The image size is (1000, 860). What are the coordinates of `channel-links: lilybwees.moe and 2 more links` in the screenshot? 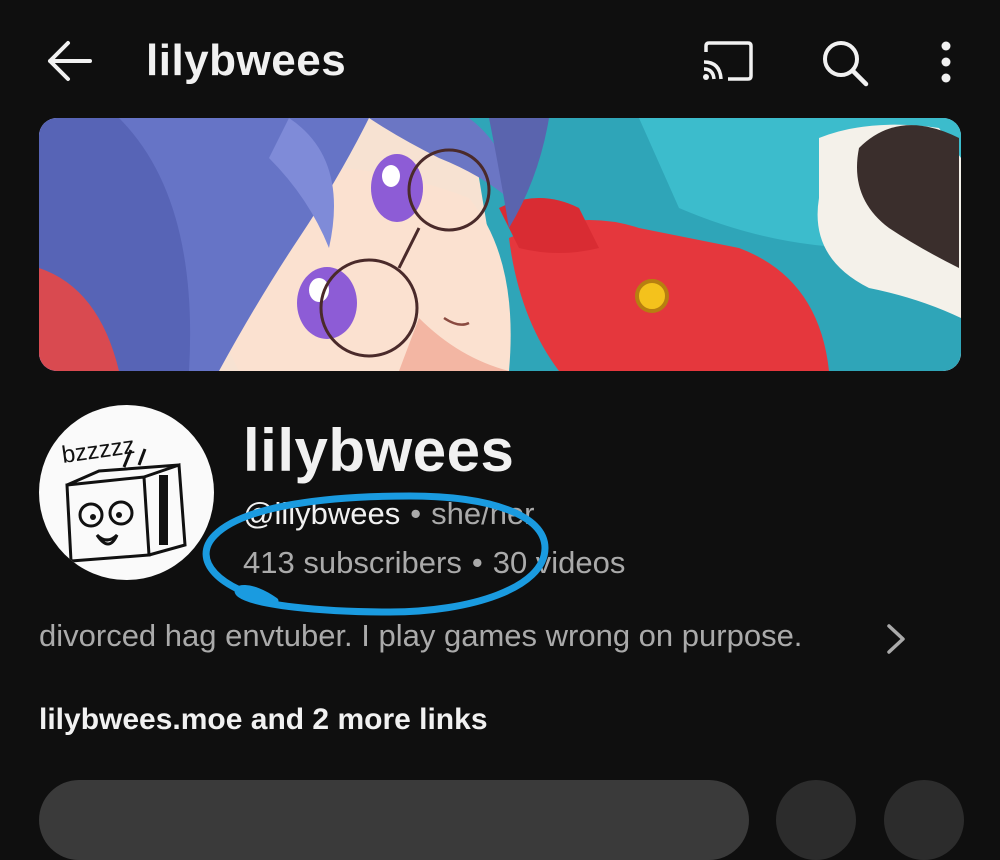 It's located at (263, 720).